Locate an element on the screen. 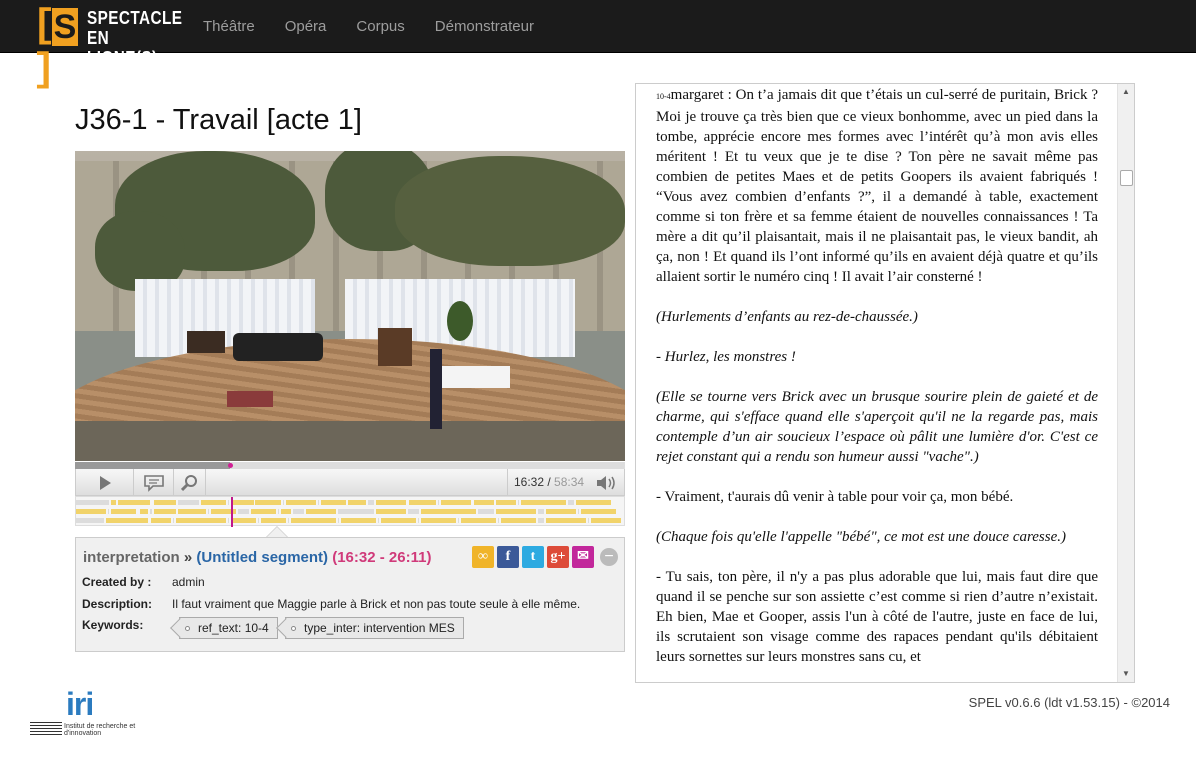 This screenshot has width=1196, height=768. logo-line-2: EN LIGNE(S) is located at coordinates (122, 48).